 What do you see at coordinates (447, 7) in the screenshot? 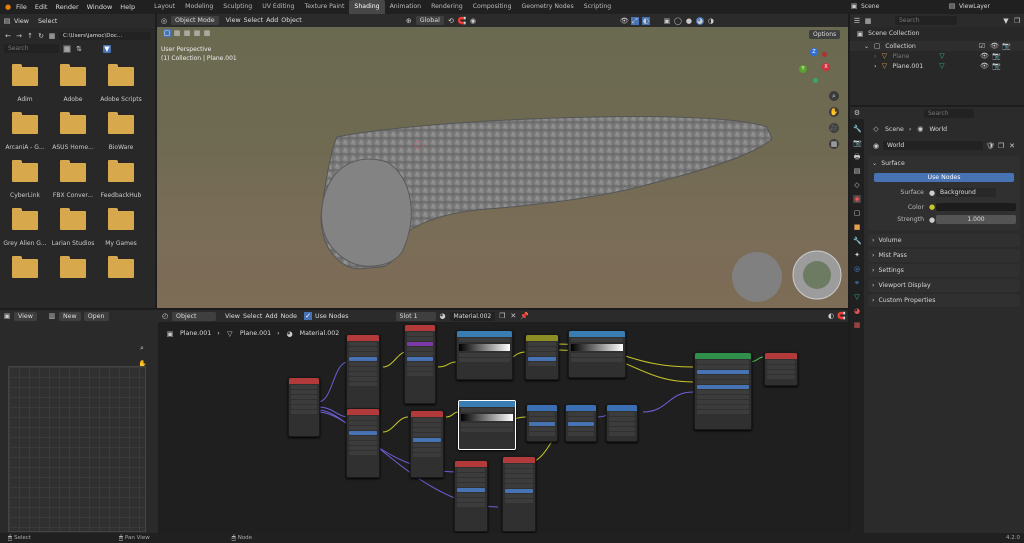
I see `workspace-tab-rendering: Rendering` at bounding box center [447, 7].